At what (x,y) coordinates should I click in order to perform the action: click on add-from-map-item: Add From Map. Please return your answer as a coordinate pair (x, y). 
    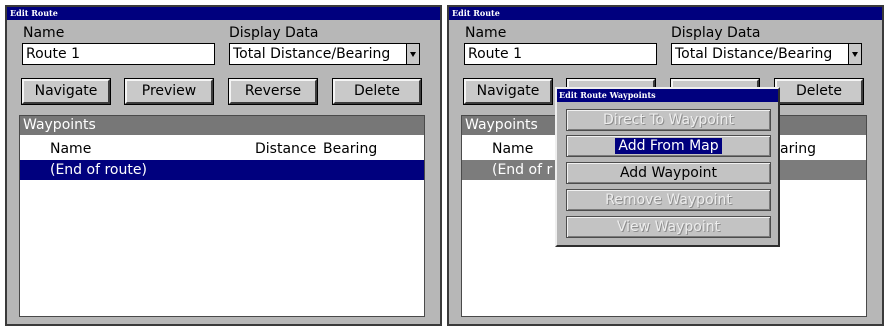
    Looking at the image, I should click on (668, 146).